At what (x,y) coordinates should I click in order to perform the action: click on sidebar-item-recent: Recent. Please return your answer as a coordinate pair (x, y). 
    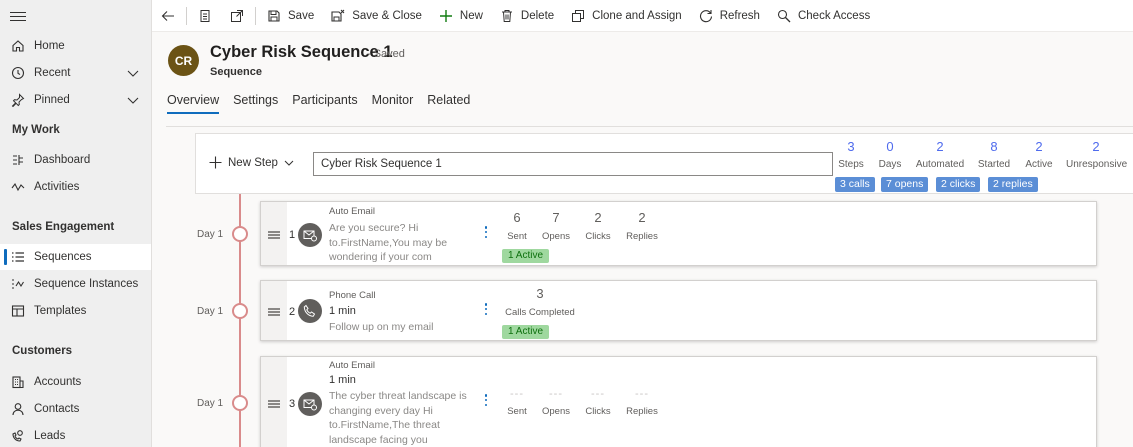
    Looking at the image, I should click on (75, 73).